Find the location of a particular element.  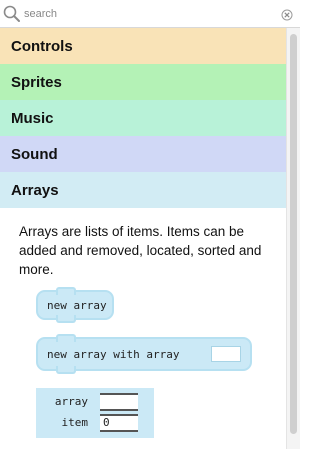

block-label: new array is located at coordinates (77, 305).